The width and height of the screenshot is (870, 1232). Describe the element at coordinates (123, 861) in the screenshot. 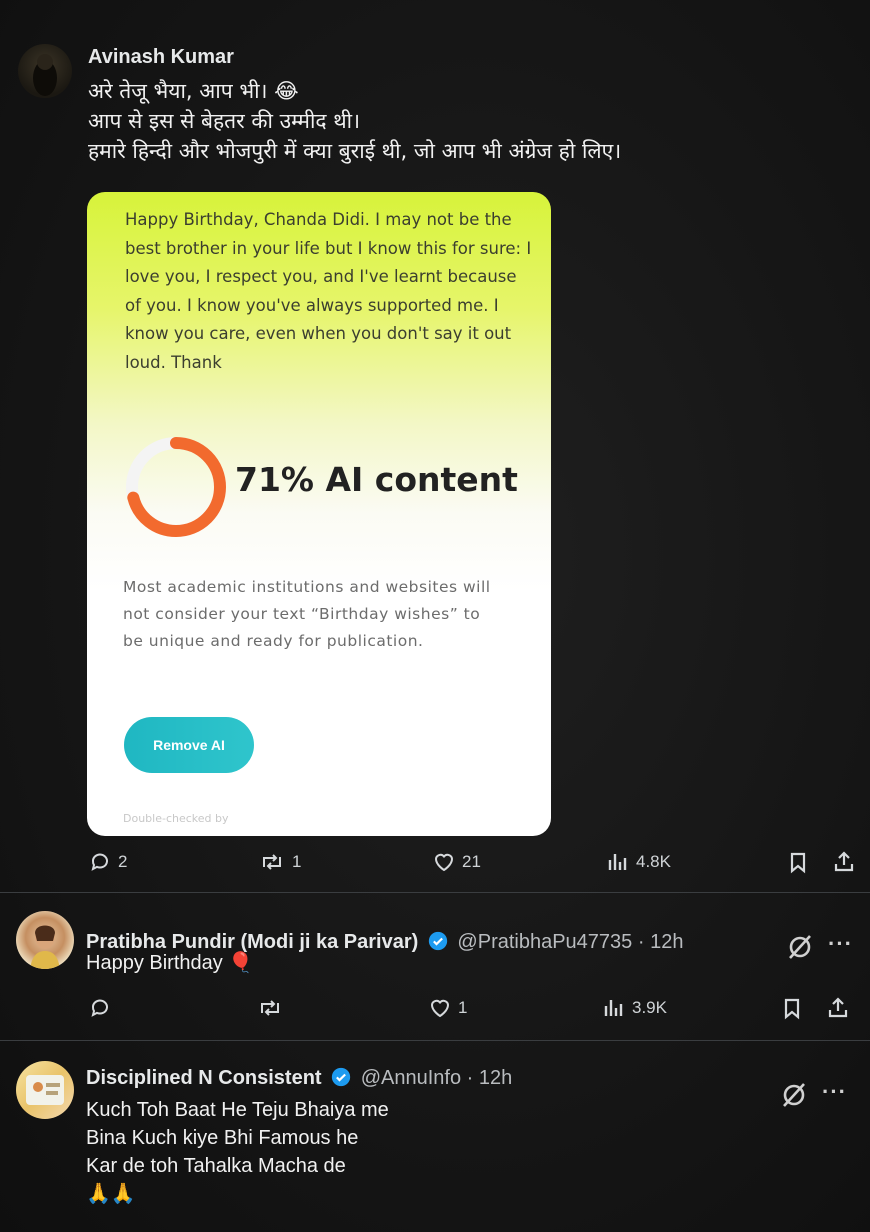

I see `reply-count: 2` at that location.